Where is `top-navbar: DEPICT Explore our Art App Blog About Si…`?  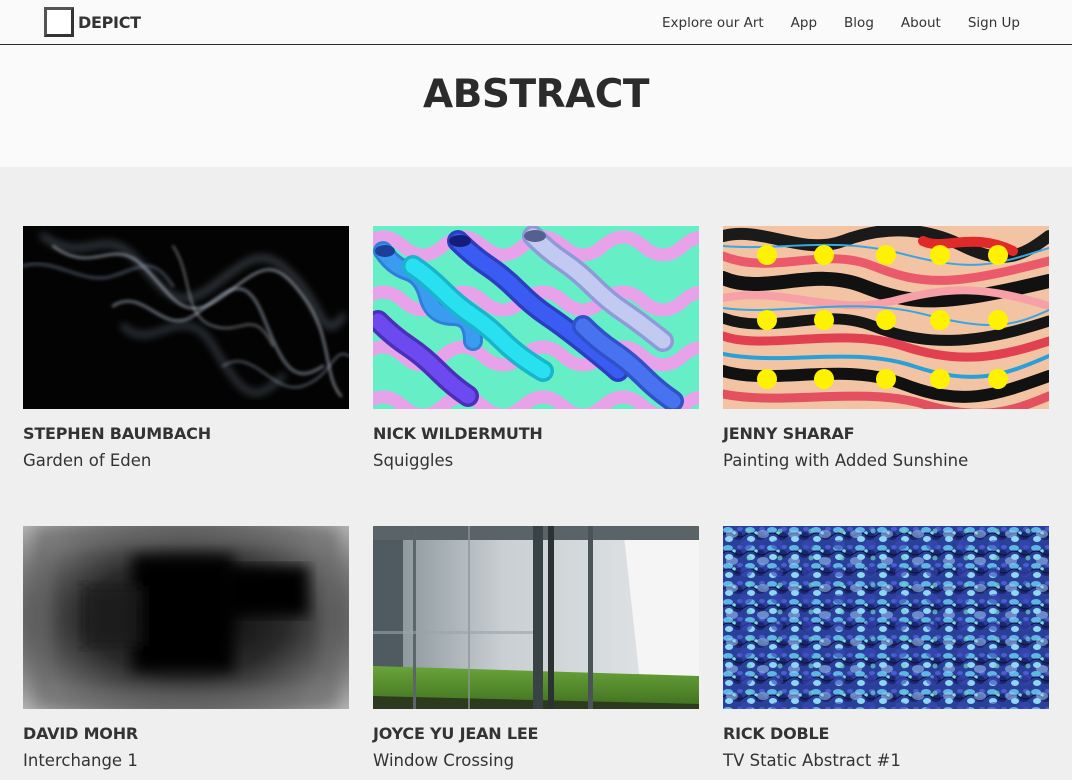
top-navbar: DEPICT Explore our Art App Blog About Si… is located at coordinates (536, 22).